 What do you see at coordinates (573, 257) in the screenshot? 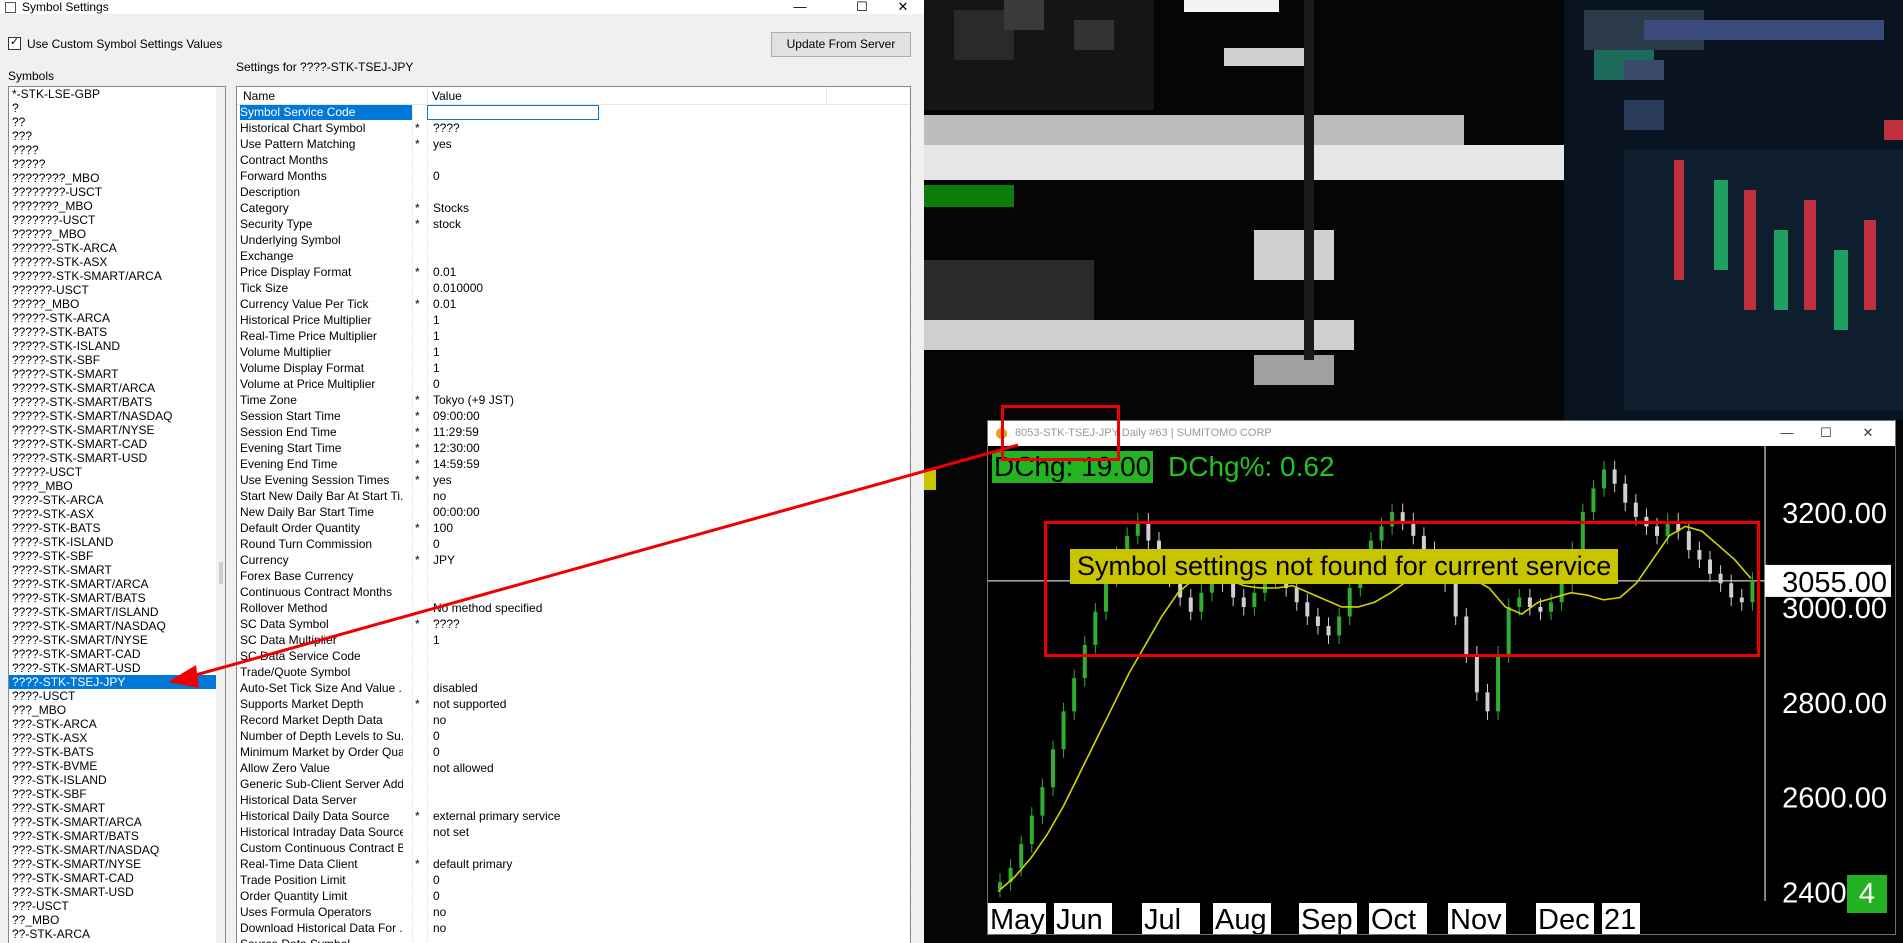
I see `setting-row: Exchange` at bounding box center [573, 257].